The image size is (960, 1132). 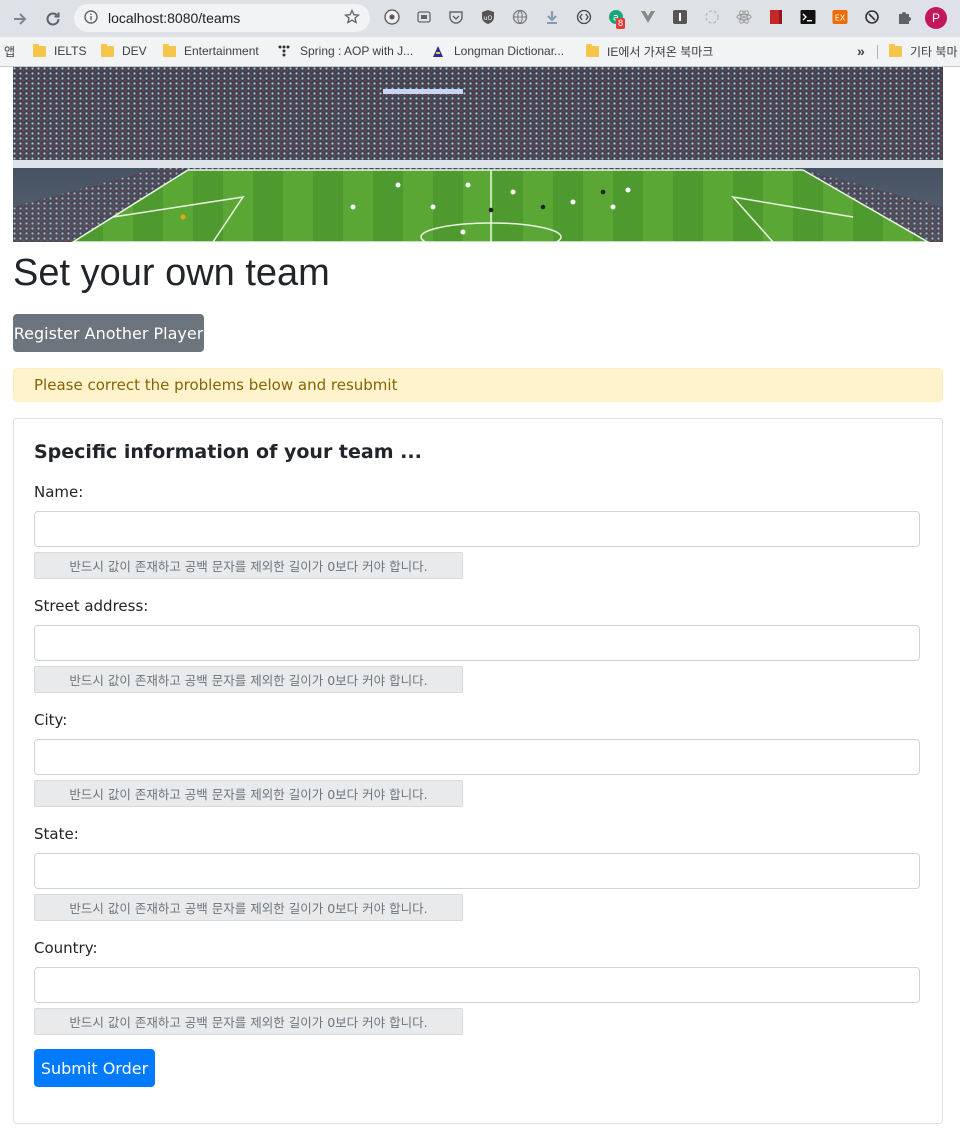 I want to click on info-icon, so click(x=91, y=17).